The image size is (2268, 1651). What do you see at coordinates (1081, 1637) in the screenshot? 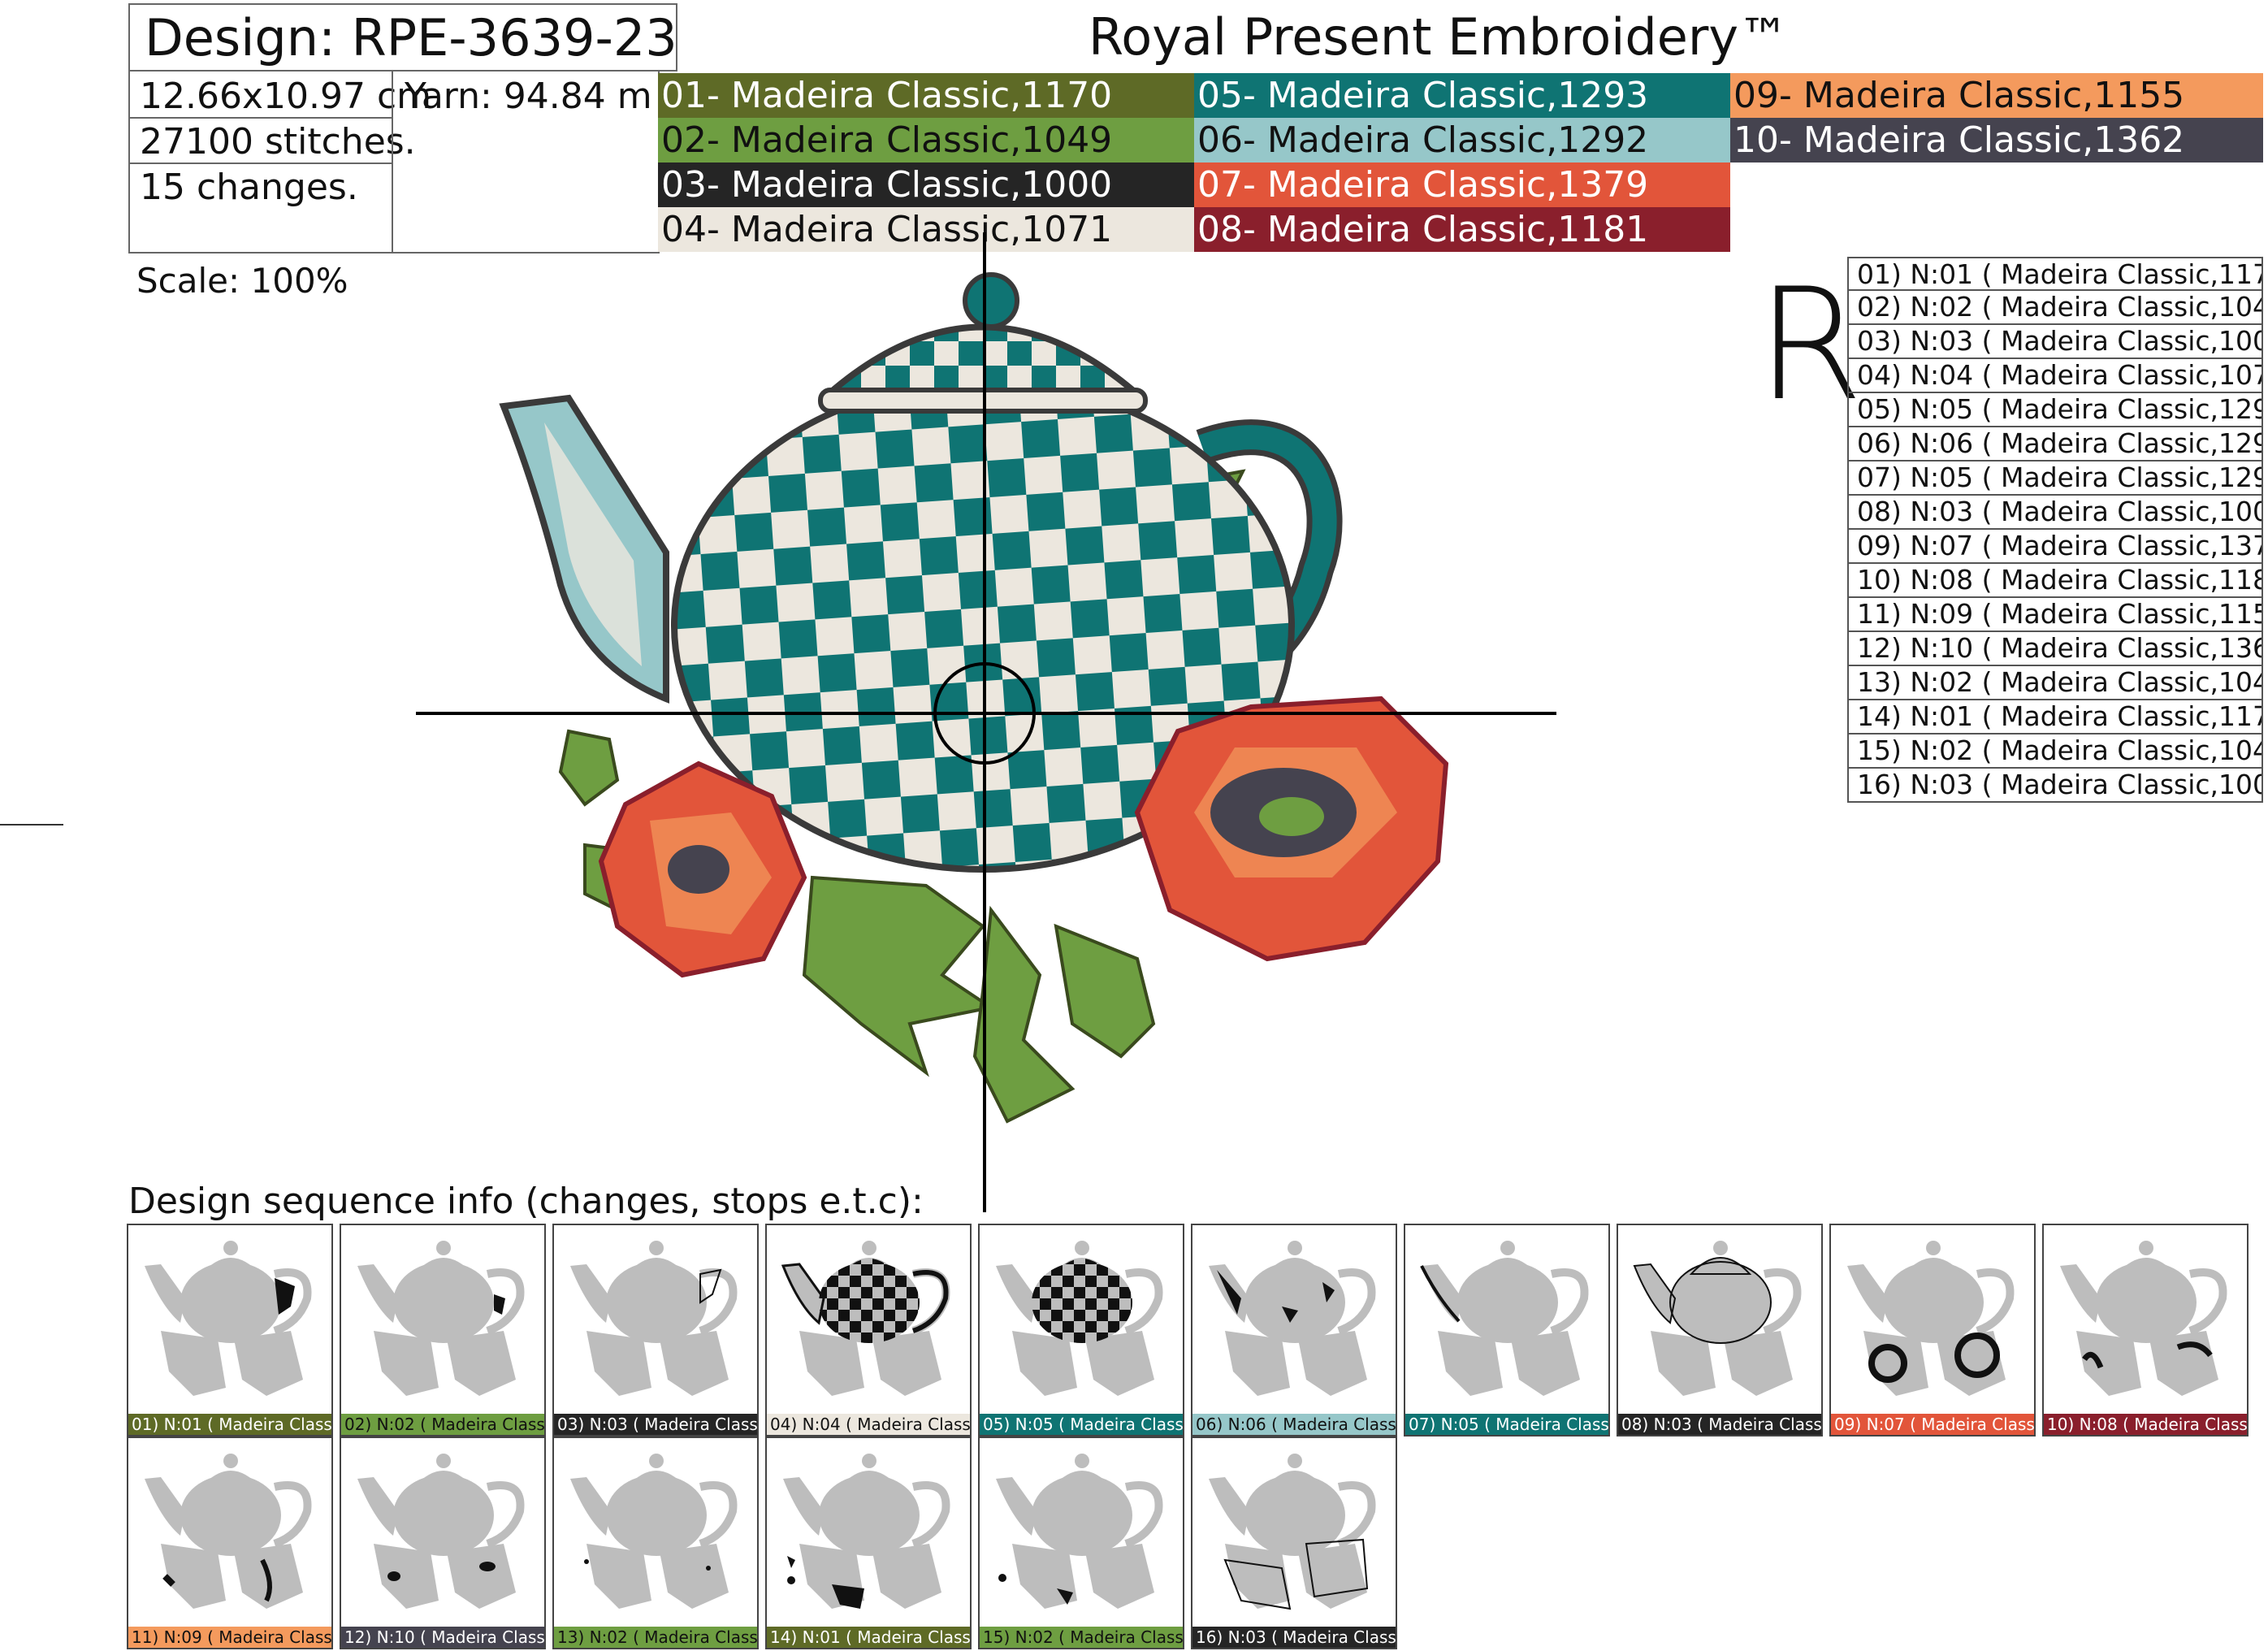
I see `thumbnail-caption: 15) N:02 ( Madeira Classic,1049)` at bounding box center [1081, 1637].